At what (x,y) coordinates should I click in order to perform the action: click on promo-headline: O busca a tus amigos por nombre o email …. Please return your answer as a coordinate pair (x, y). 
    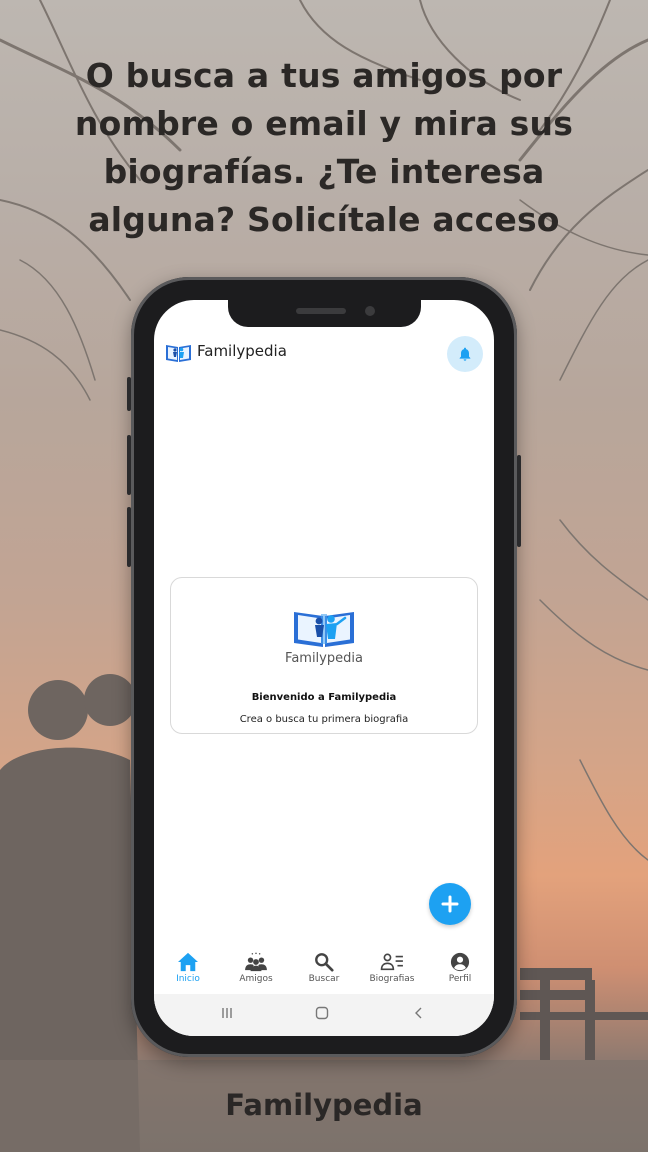
    Looking at the image, I should click on (324, 148).